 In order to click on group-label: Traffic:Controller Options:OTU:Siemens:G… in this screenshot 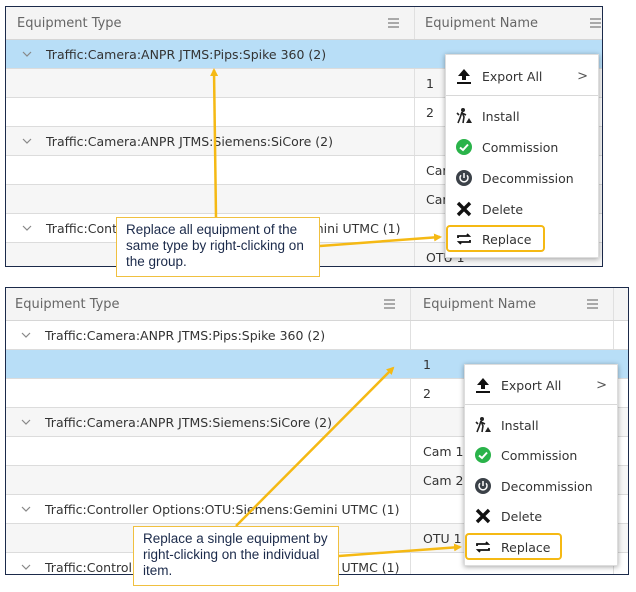, I will do `click(222, 509)`.